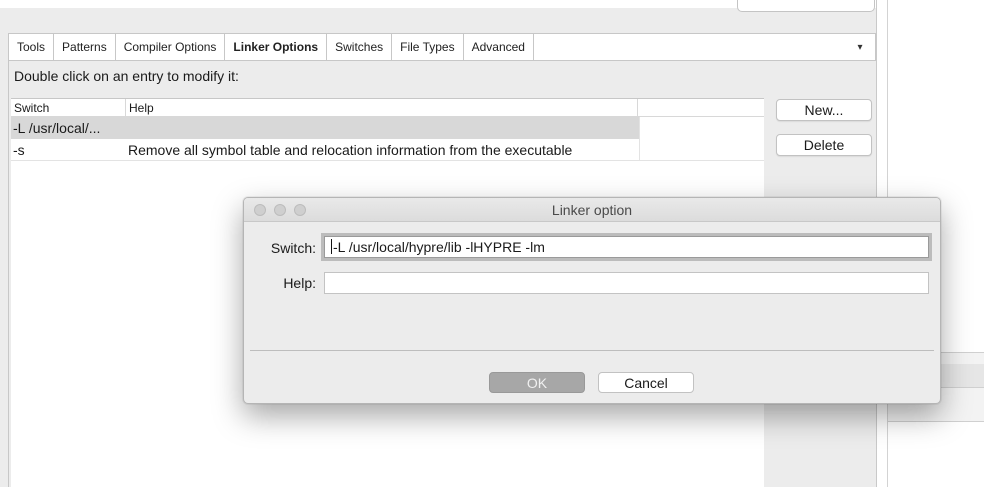  What do you see at coordinates (626, 283) in the screenshot?
I see `help-input` at bounding box center [626, 283].